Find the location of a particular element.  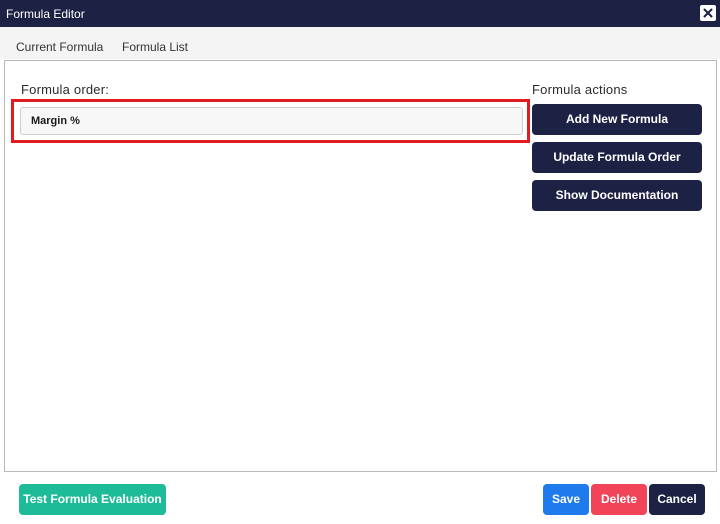

tab-current-formula: Current Formula is located at coordinates (59, 47).